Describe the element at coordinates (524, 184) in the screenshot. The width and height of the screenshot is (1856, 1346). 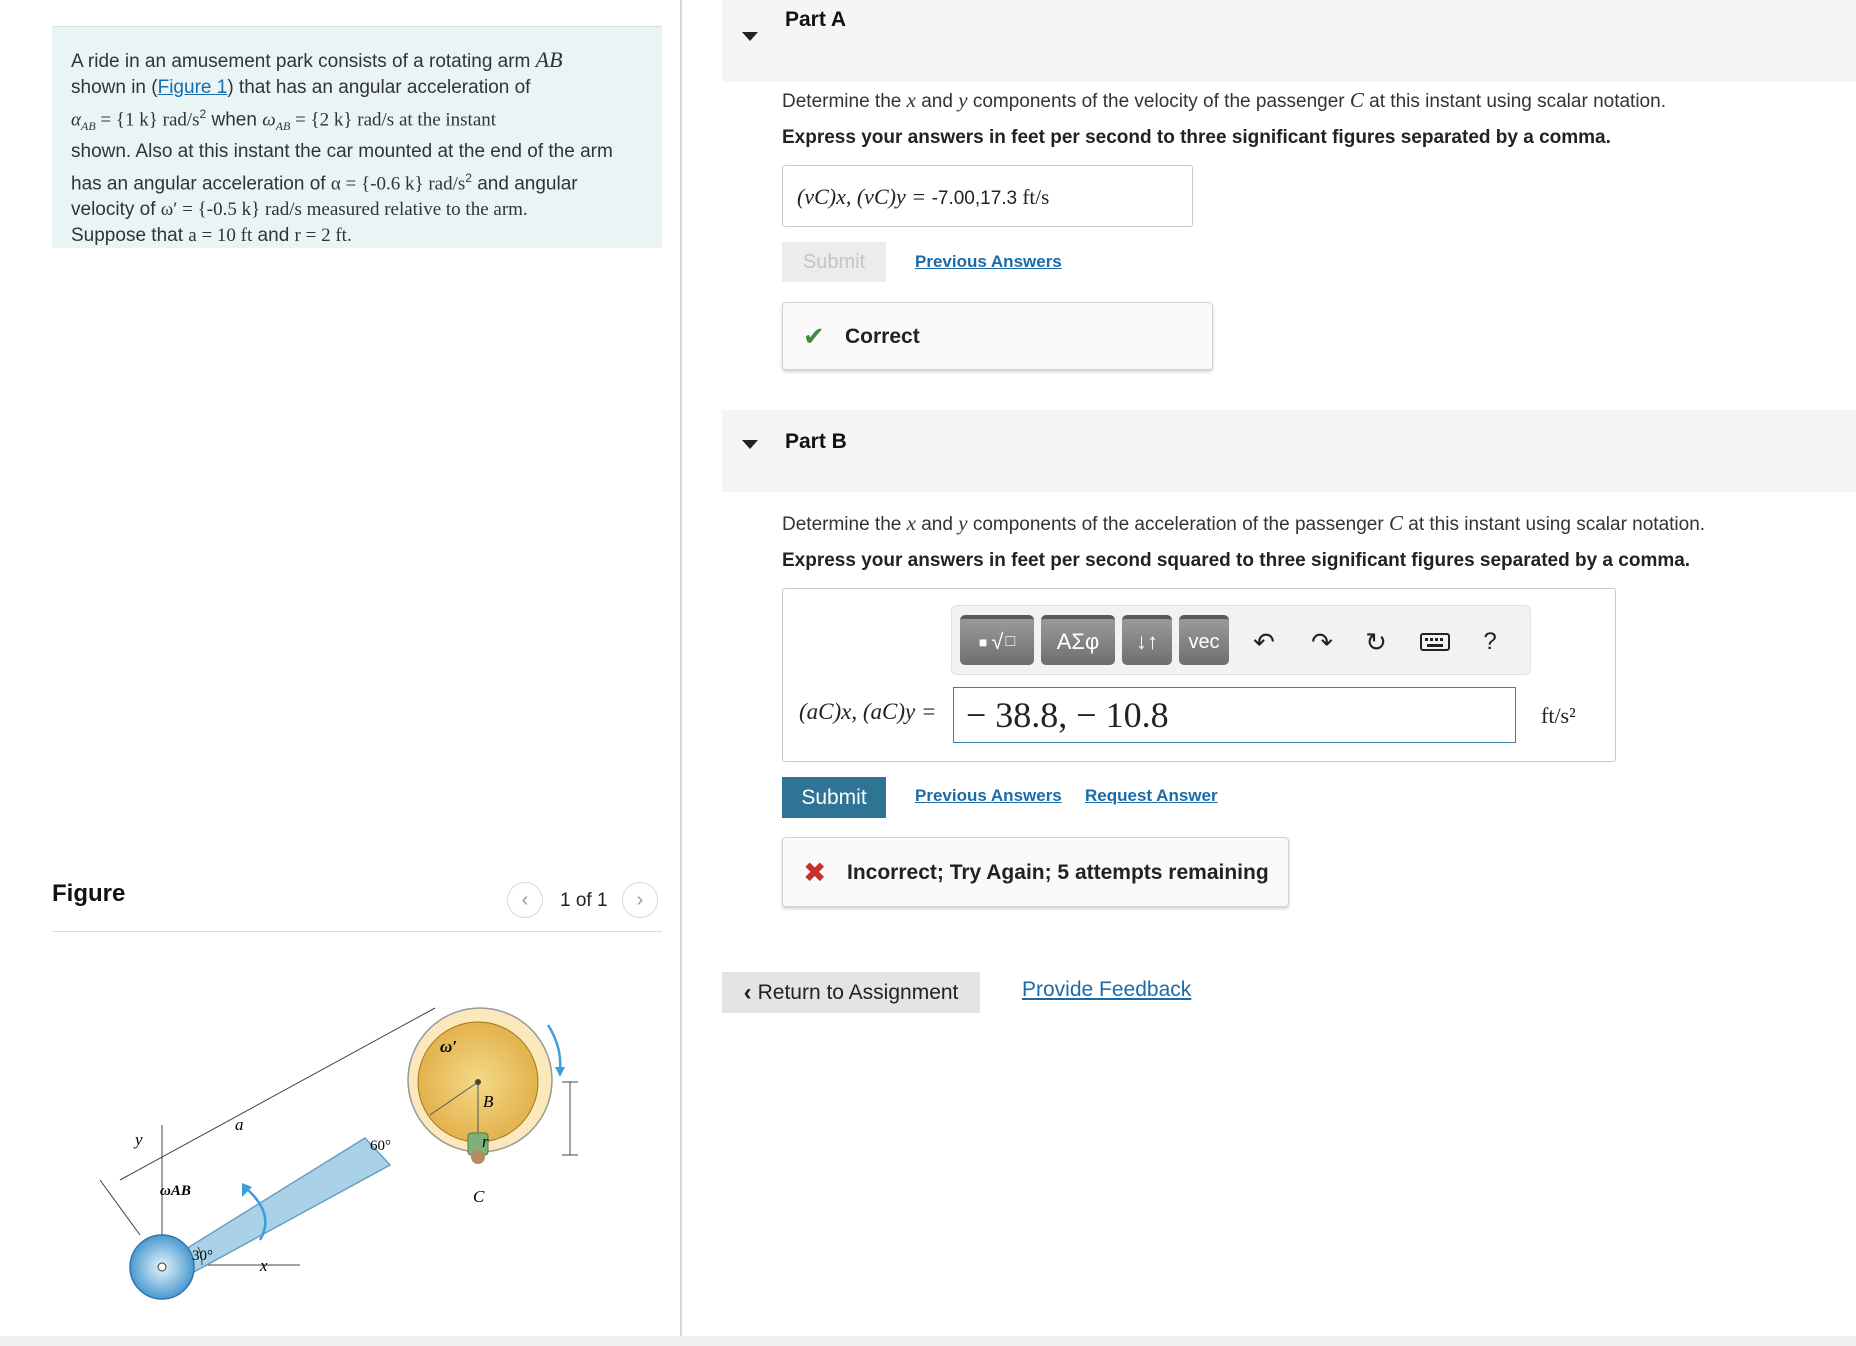
I see `problem-text: and angular` at that location.